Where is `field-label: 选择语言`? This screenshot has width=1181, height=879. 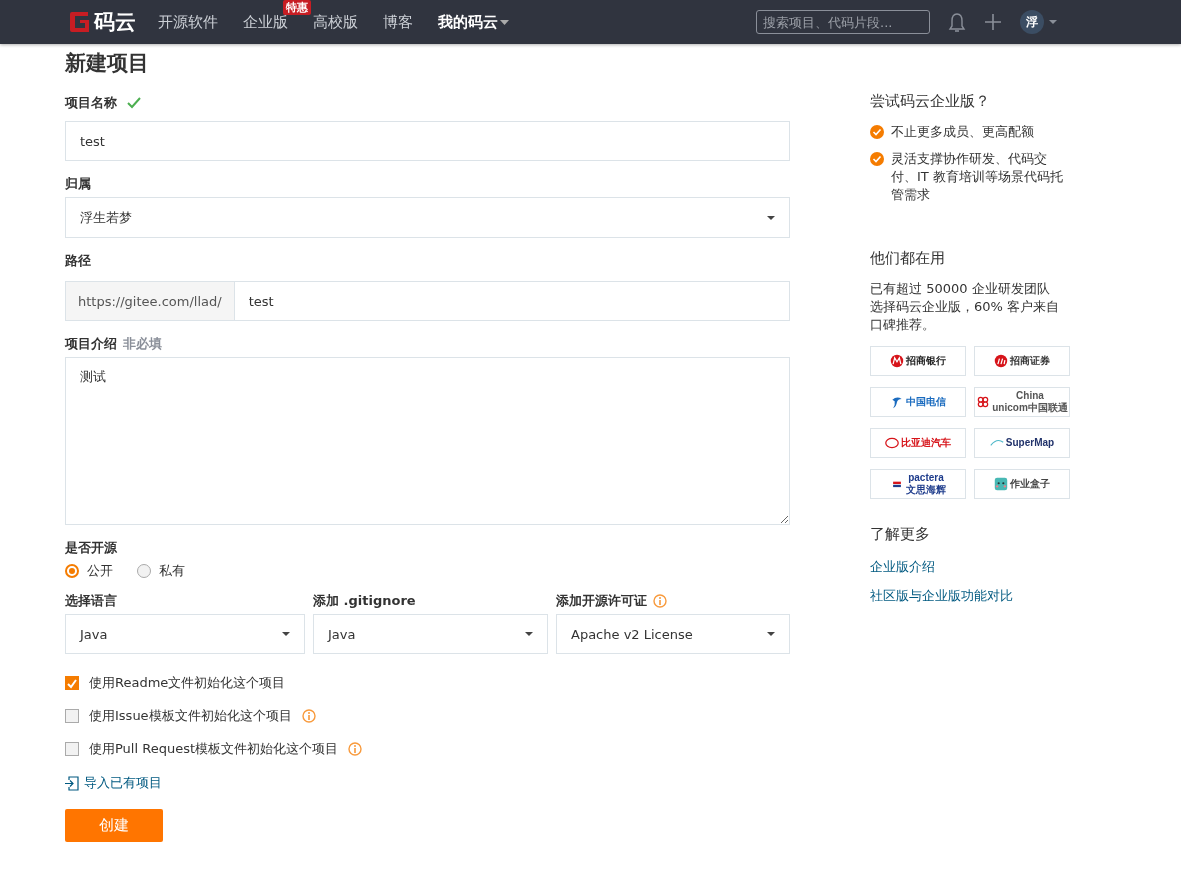
field-label: 选择语言 is located at coordinates (91, 600).